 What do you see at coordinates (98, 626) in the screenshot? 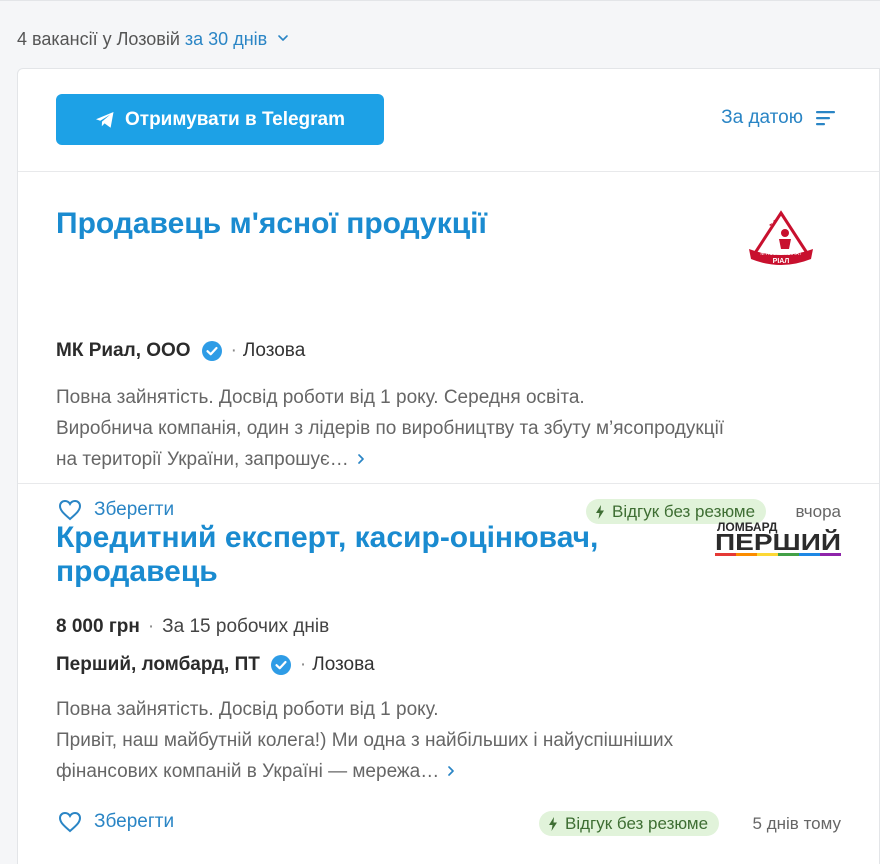
I see `salary-amount: 8 000 грн` at bounding box center [98, 626].